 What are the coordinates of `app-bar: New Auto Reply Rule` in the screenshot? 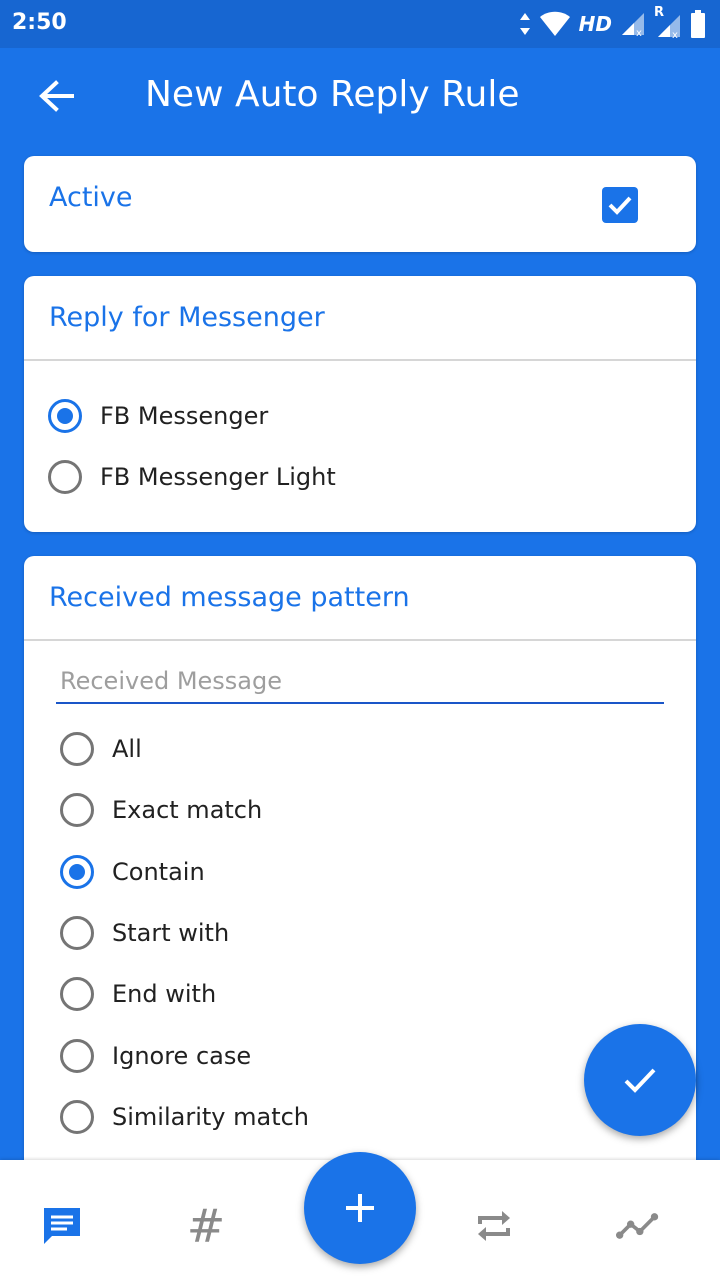 It's located at (360, 96).